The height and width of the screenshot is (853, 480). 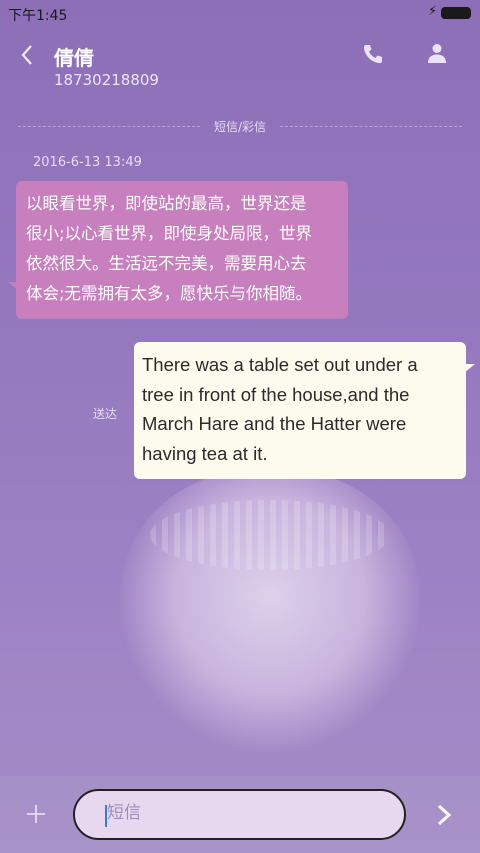 What do you see at coordinates (274, 423) in the screenshot?
I see `message-line: March Hare and the Hatter were` at bounding box center [274, 423].